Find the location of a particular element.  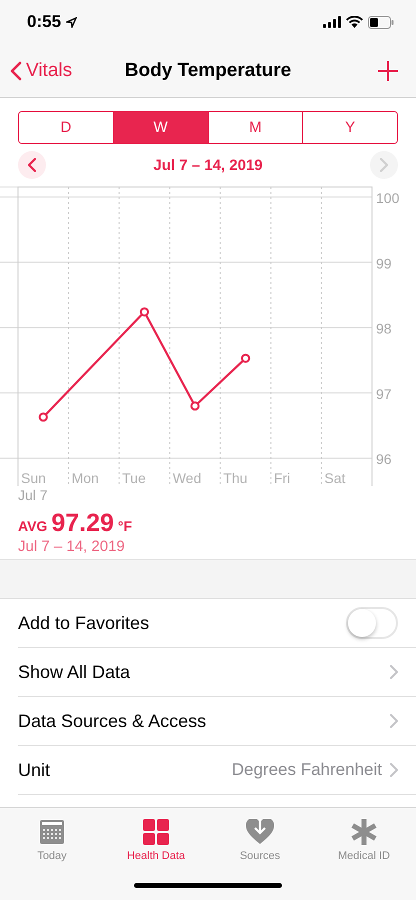

toggle-switch is located at coordinates (372, 623).